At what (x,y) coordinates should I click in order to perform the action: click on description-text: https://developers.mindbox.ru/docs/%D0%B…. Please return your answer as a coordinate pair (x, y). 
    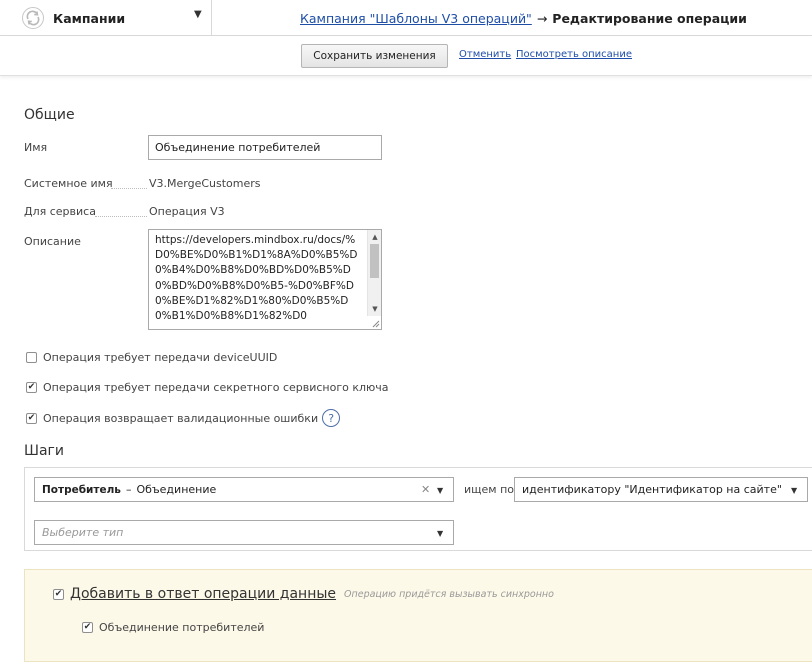
    Looking at the image, I should click on (256, 278).